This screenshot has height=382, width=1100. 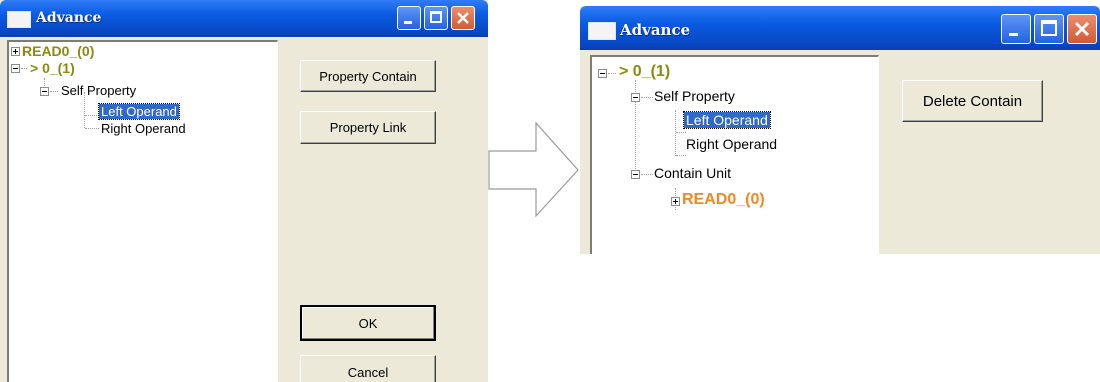 What do you see at coordinates (368, 127) in the screenshot?
I see `property-link-button: Property Link` at bounding box center [368, 127].